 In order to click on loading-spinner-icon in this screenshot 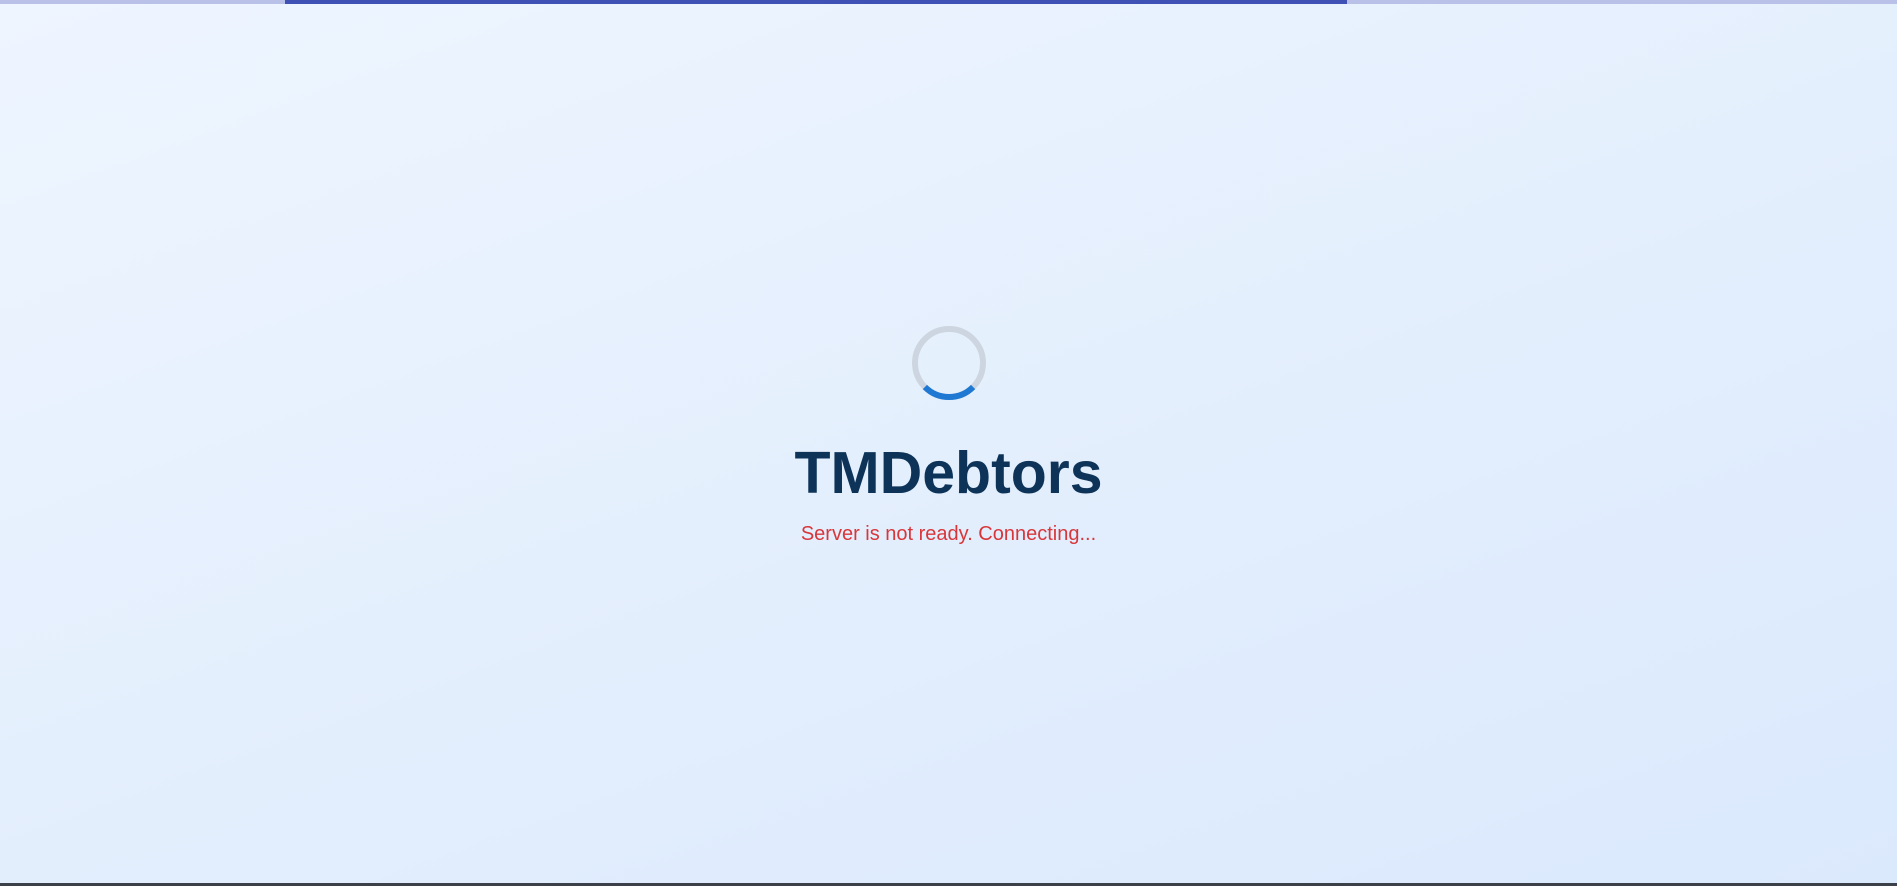, I will do `click(949, 363)`.